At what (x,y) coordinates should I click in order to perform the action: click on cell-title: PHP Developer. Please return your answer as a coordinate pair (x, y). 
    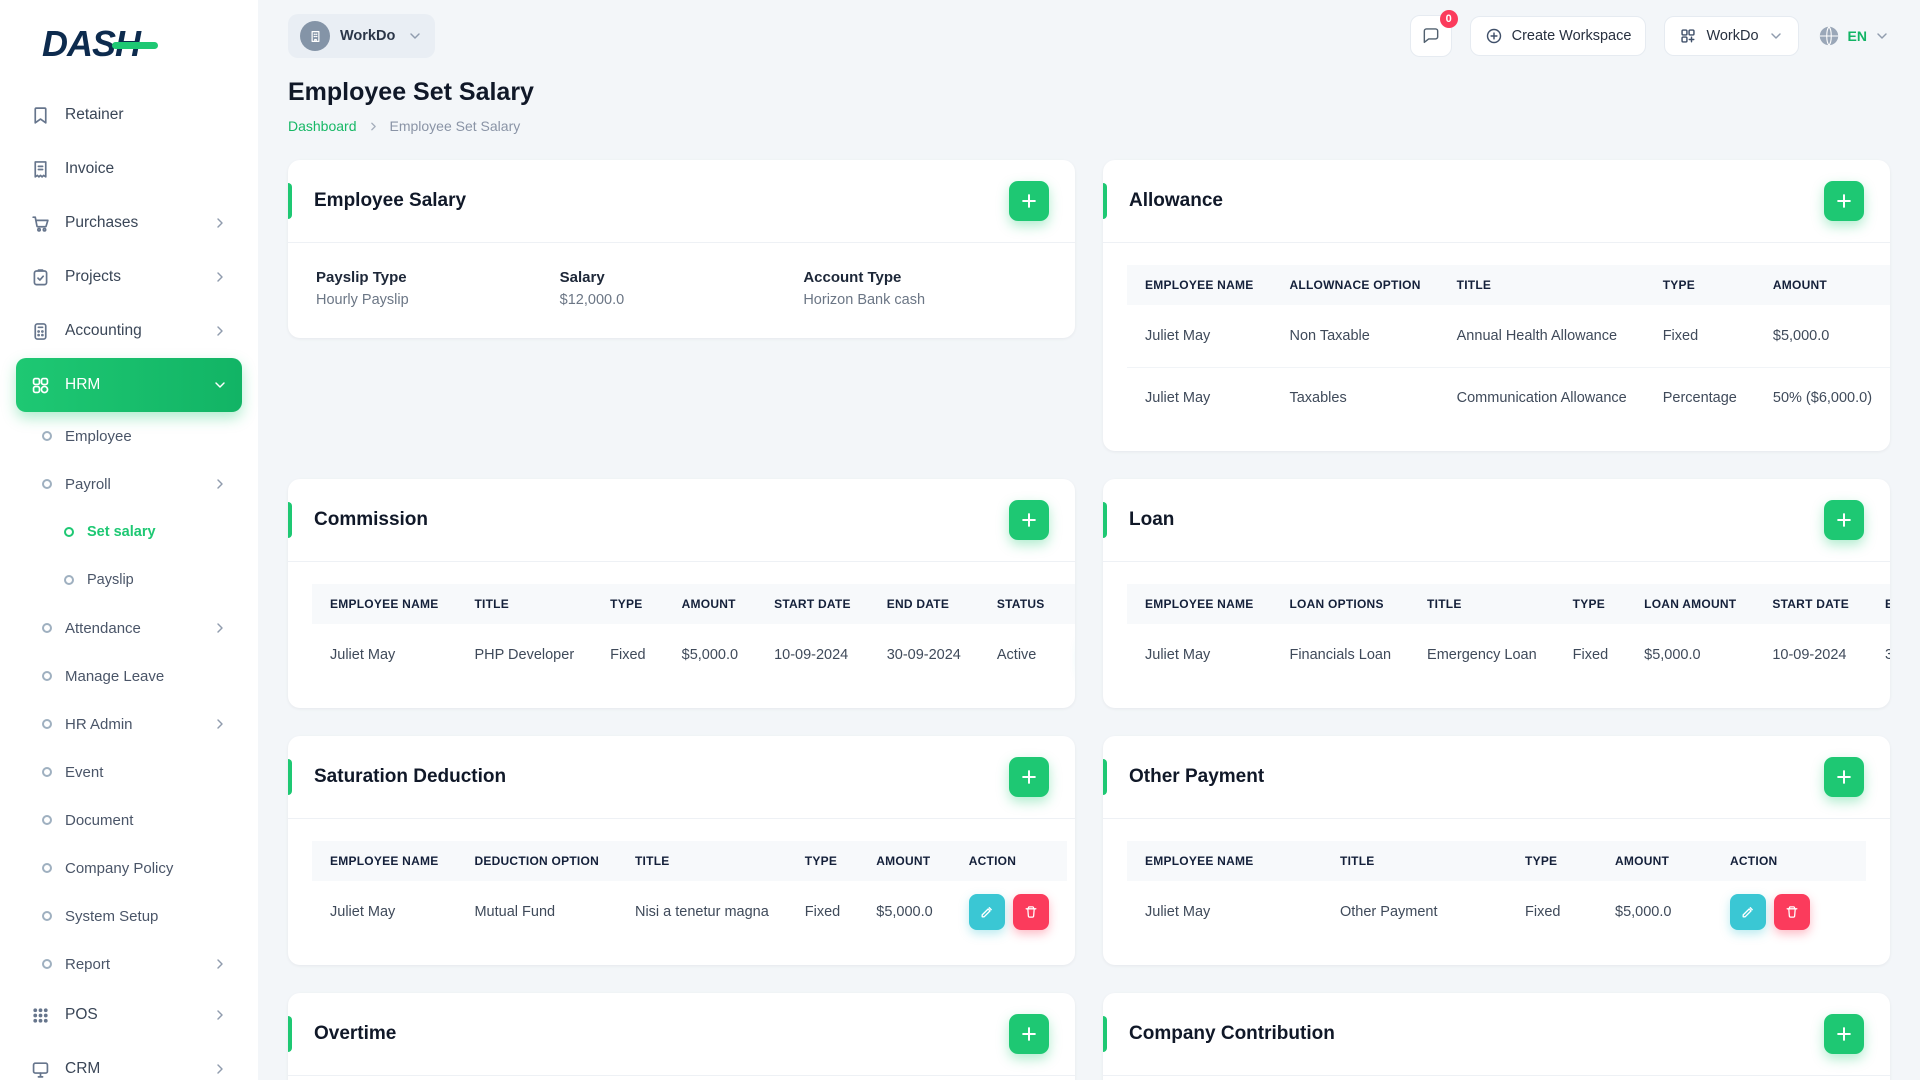
    Looking at the image, I should click on (524, 655).